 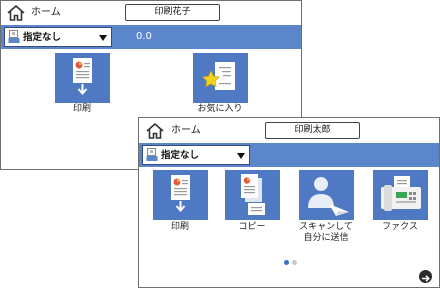 I want to click on header: ホーム 印刷花子, so click(x=151, y=13).